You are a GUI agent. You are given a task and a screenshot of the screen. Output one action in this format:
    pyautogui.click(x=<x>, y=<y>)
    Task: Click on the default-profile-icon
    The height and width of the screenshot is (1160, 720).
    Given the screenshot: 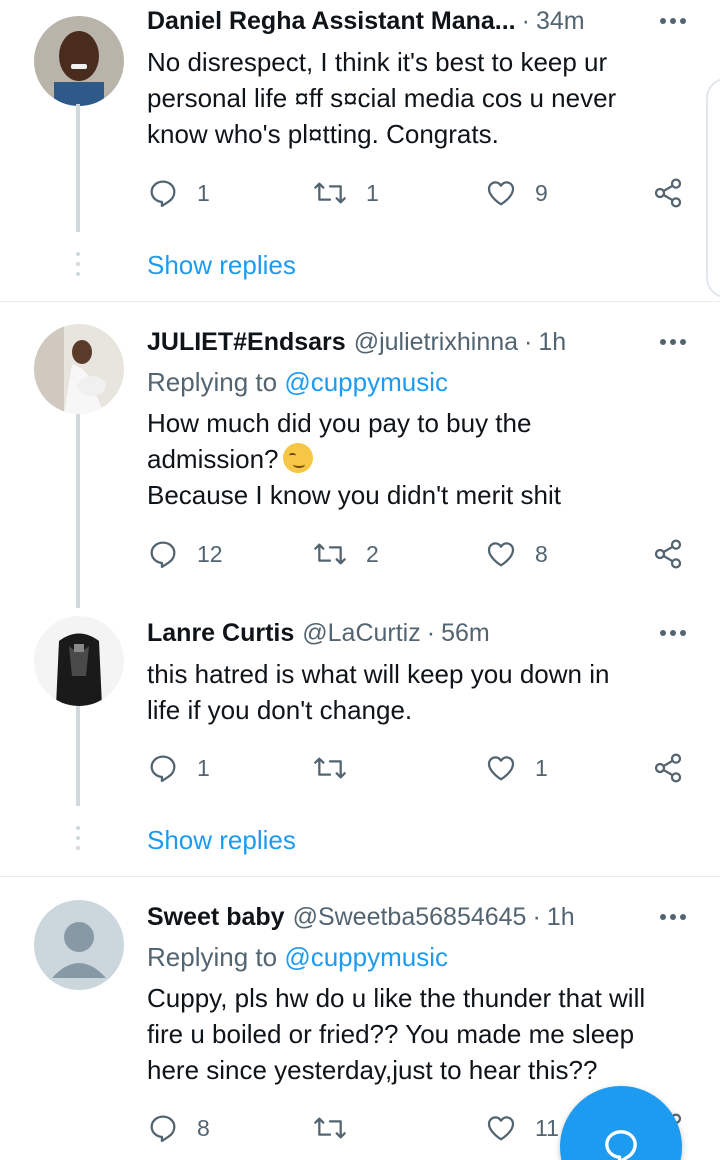 What is the action you would take?
    pyautogui.click(x=79, y=945)
    